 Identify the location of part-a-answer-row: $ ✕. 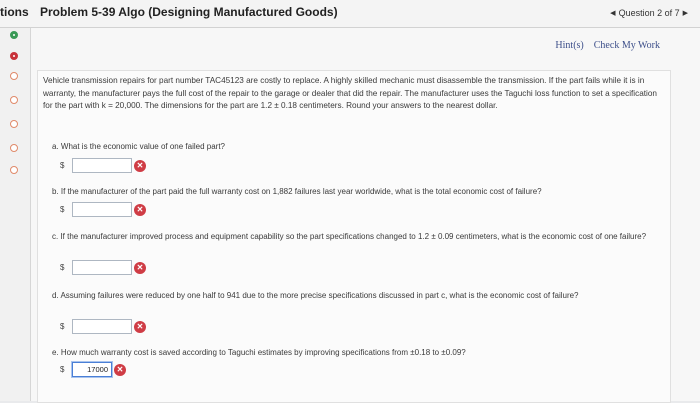
(103, 165).